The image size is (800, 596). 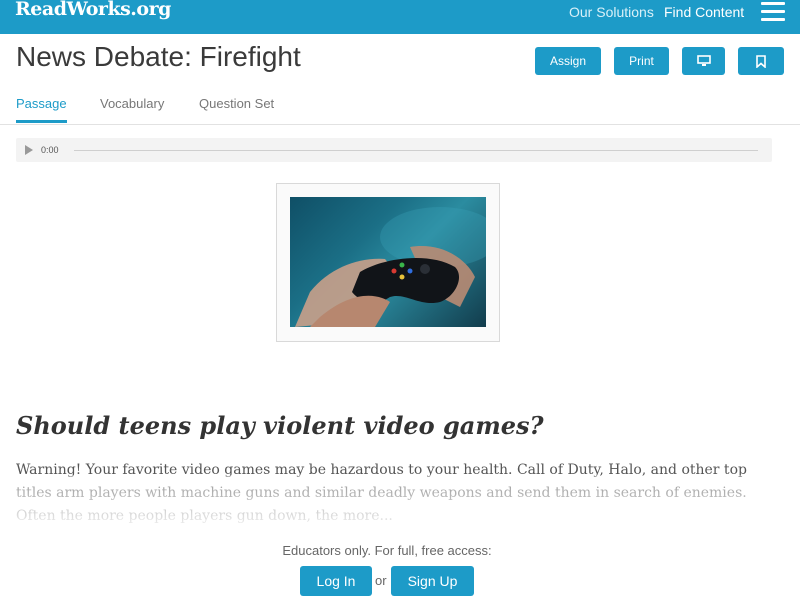 I want to click on play-icon, so click(x=29, y=150).